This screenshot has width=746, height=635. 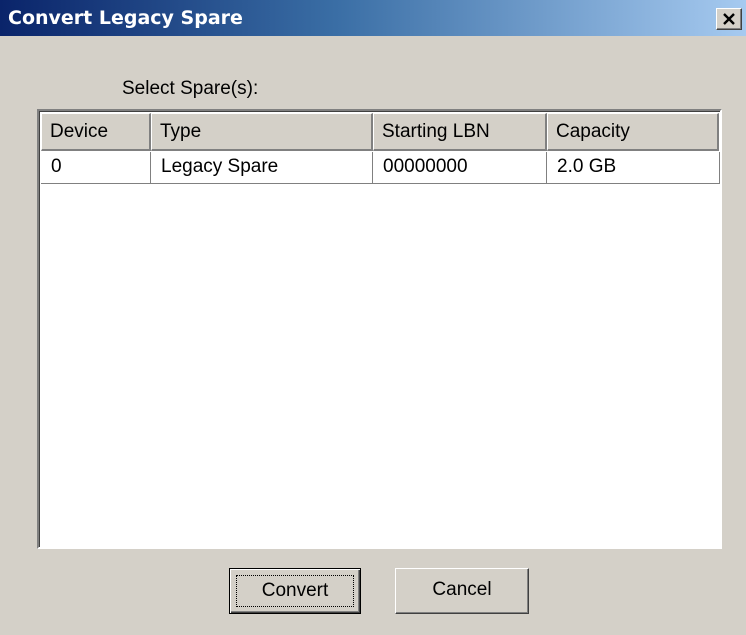 I want to click on close-button, so click(x=729, y=19).